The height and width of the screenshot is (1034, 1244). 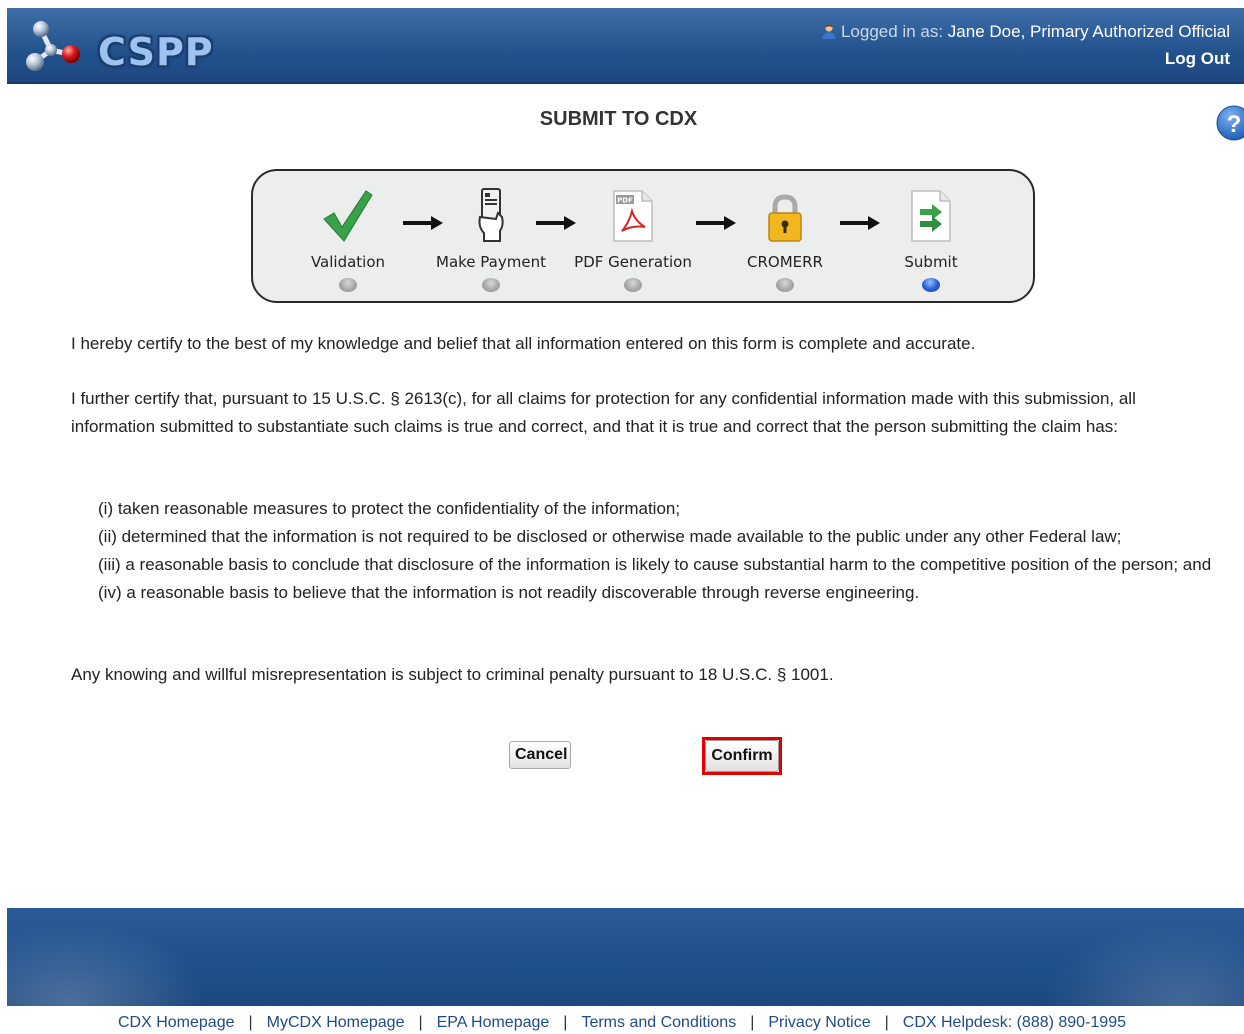 I want to click on step-make-payment: Make Payment, so click(x=491, y=237).